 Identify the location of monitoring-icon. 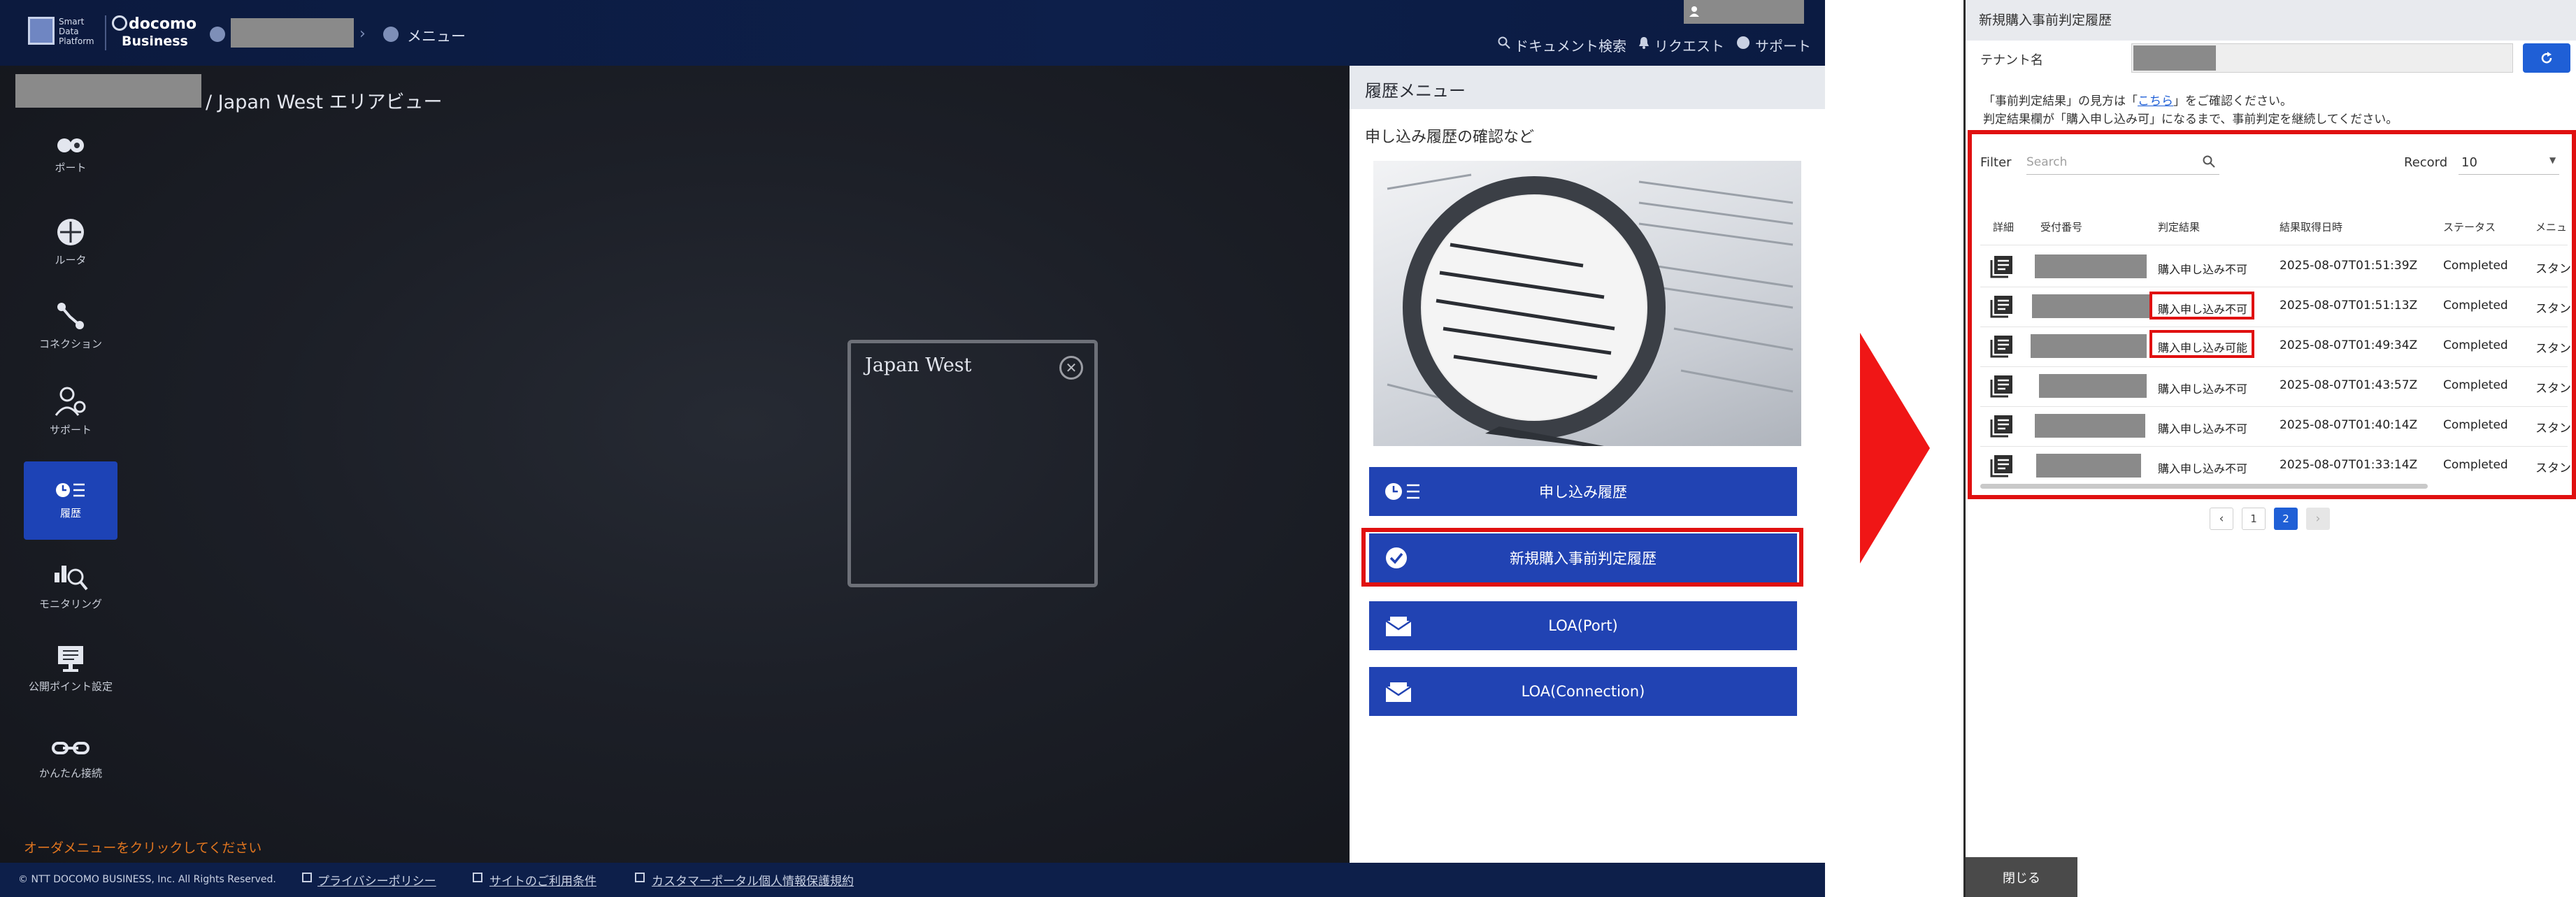
(71, 577).